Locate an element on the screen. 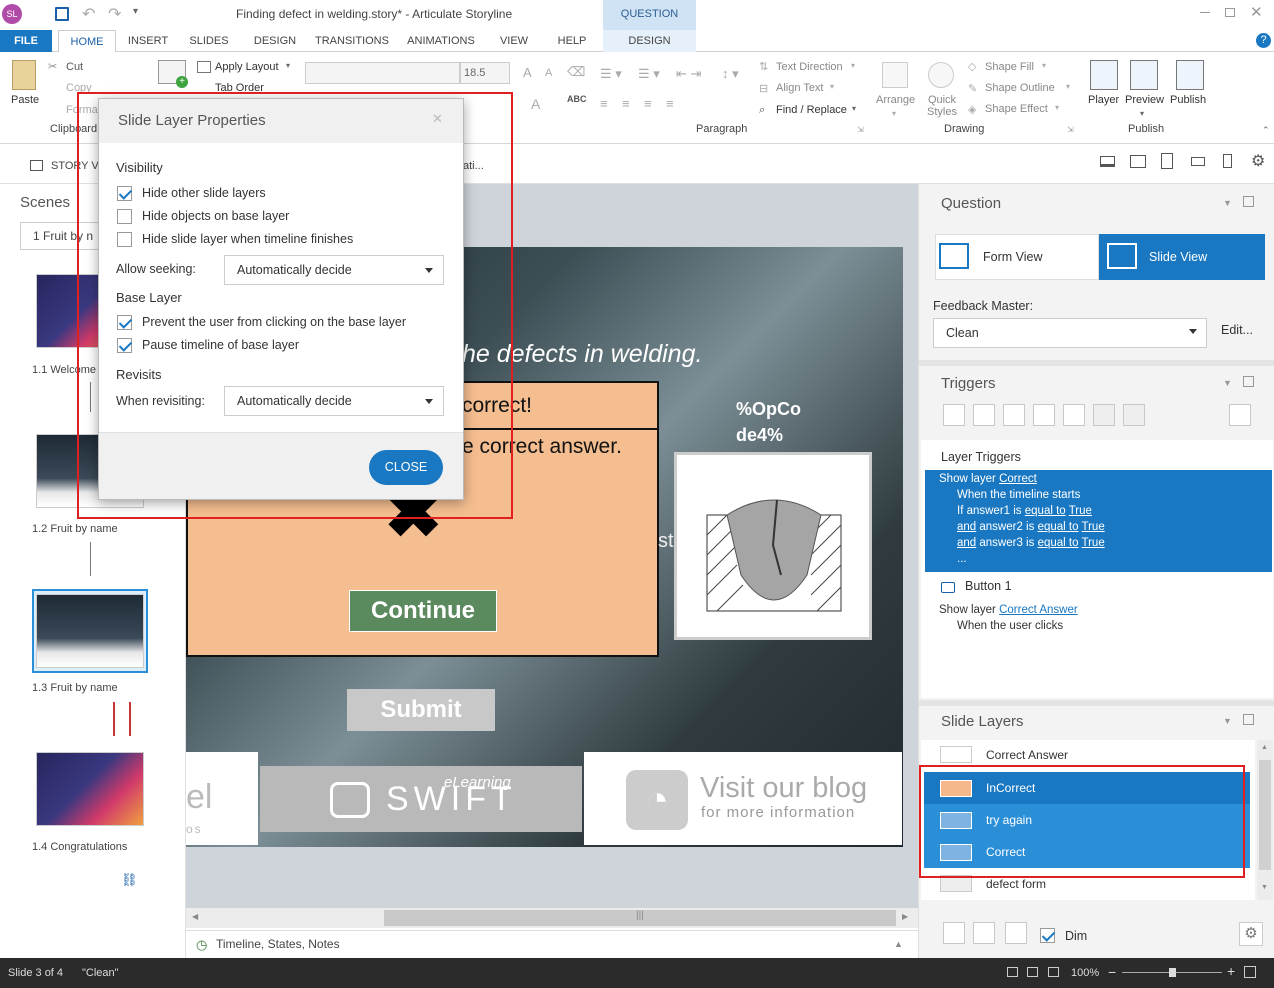 The image size is (1274, 988). grid-view-icon is located at coordinates (1032, 972).